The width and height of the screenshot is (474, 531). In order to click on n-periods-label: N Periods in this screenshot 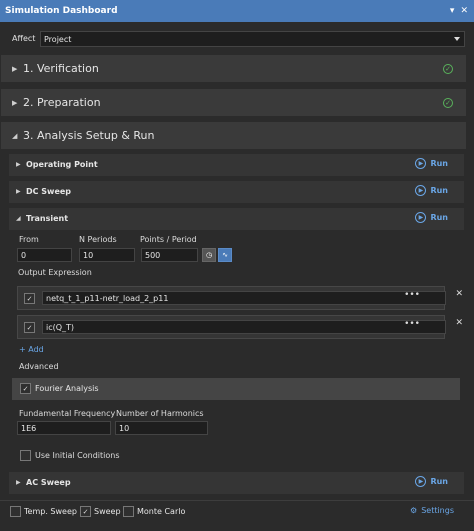, I will do `click(98, 239)`.